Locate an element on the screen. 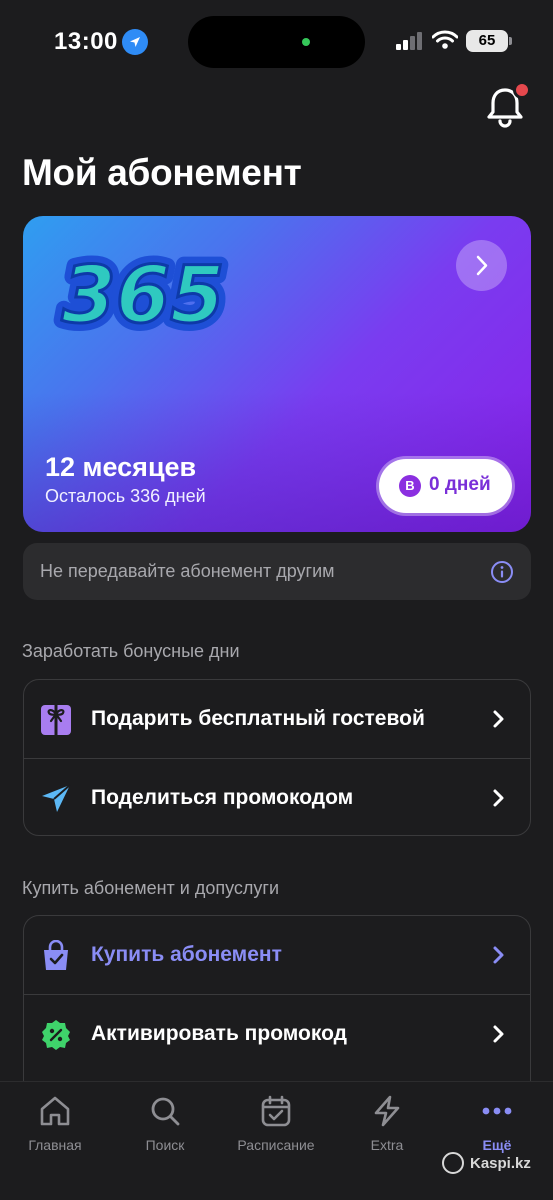 This screenshot has height=1200, width=553. kaspi-logo-icon is located at coordinates (453, 1163).